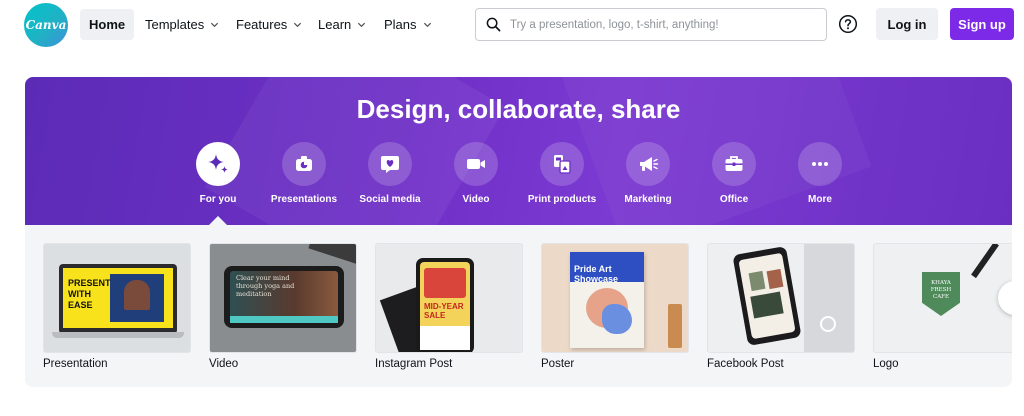 The height and width of the screenshot is (416, 1024). I want to click on megaphone-icon, so click(649, 164).